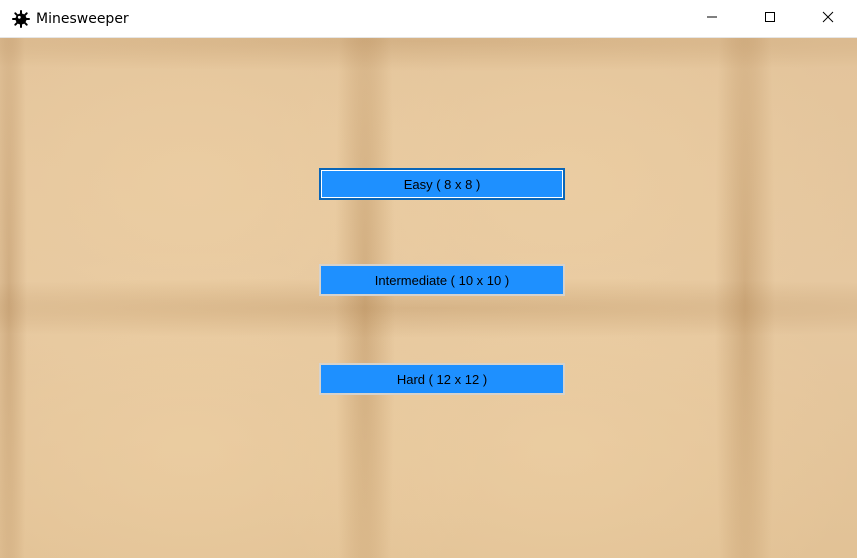 The image size is (857, 558). I want to click on minimize-button, so click(712, 19).